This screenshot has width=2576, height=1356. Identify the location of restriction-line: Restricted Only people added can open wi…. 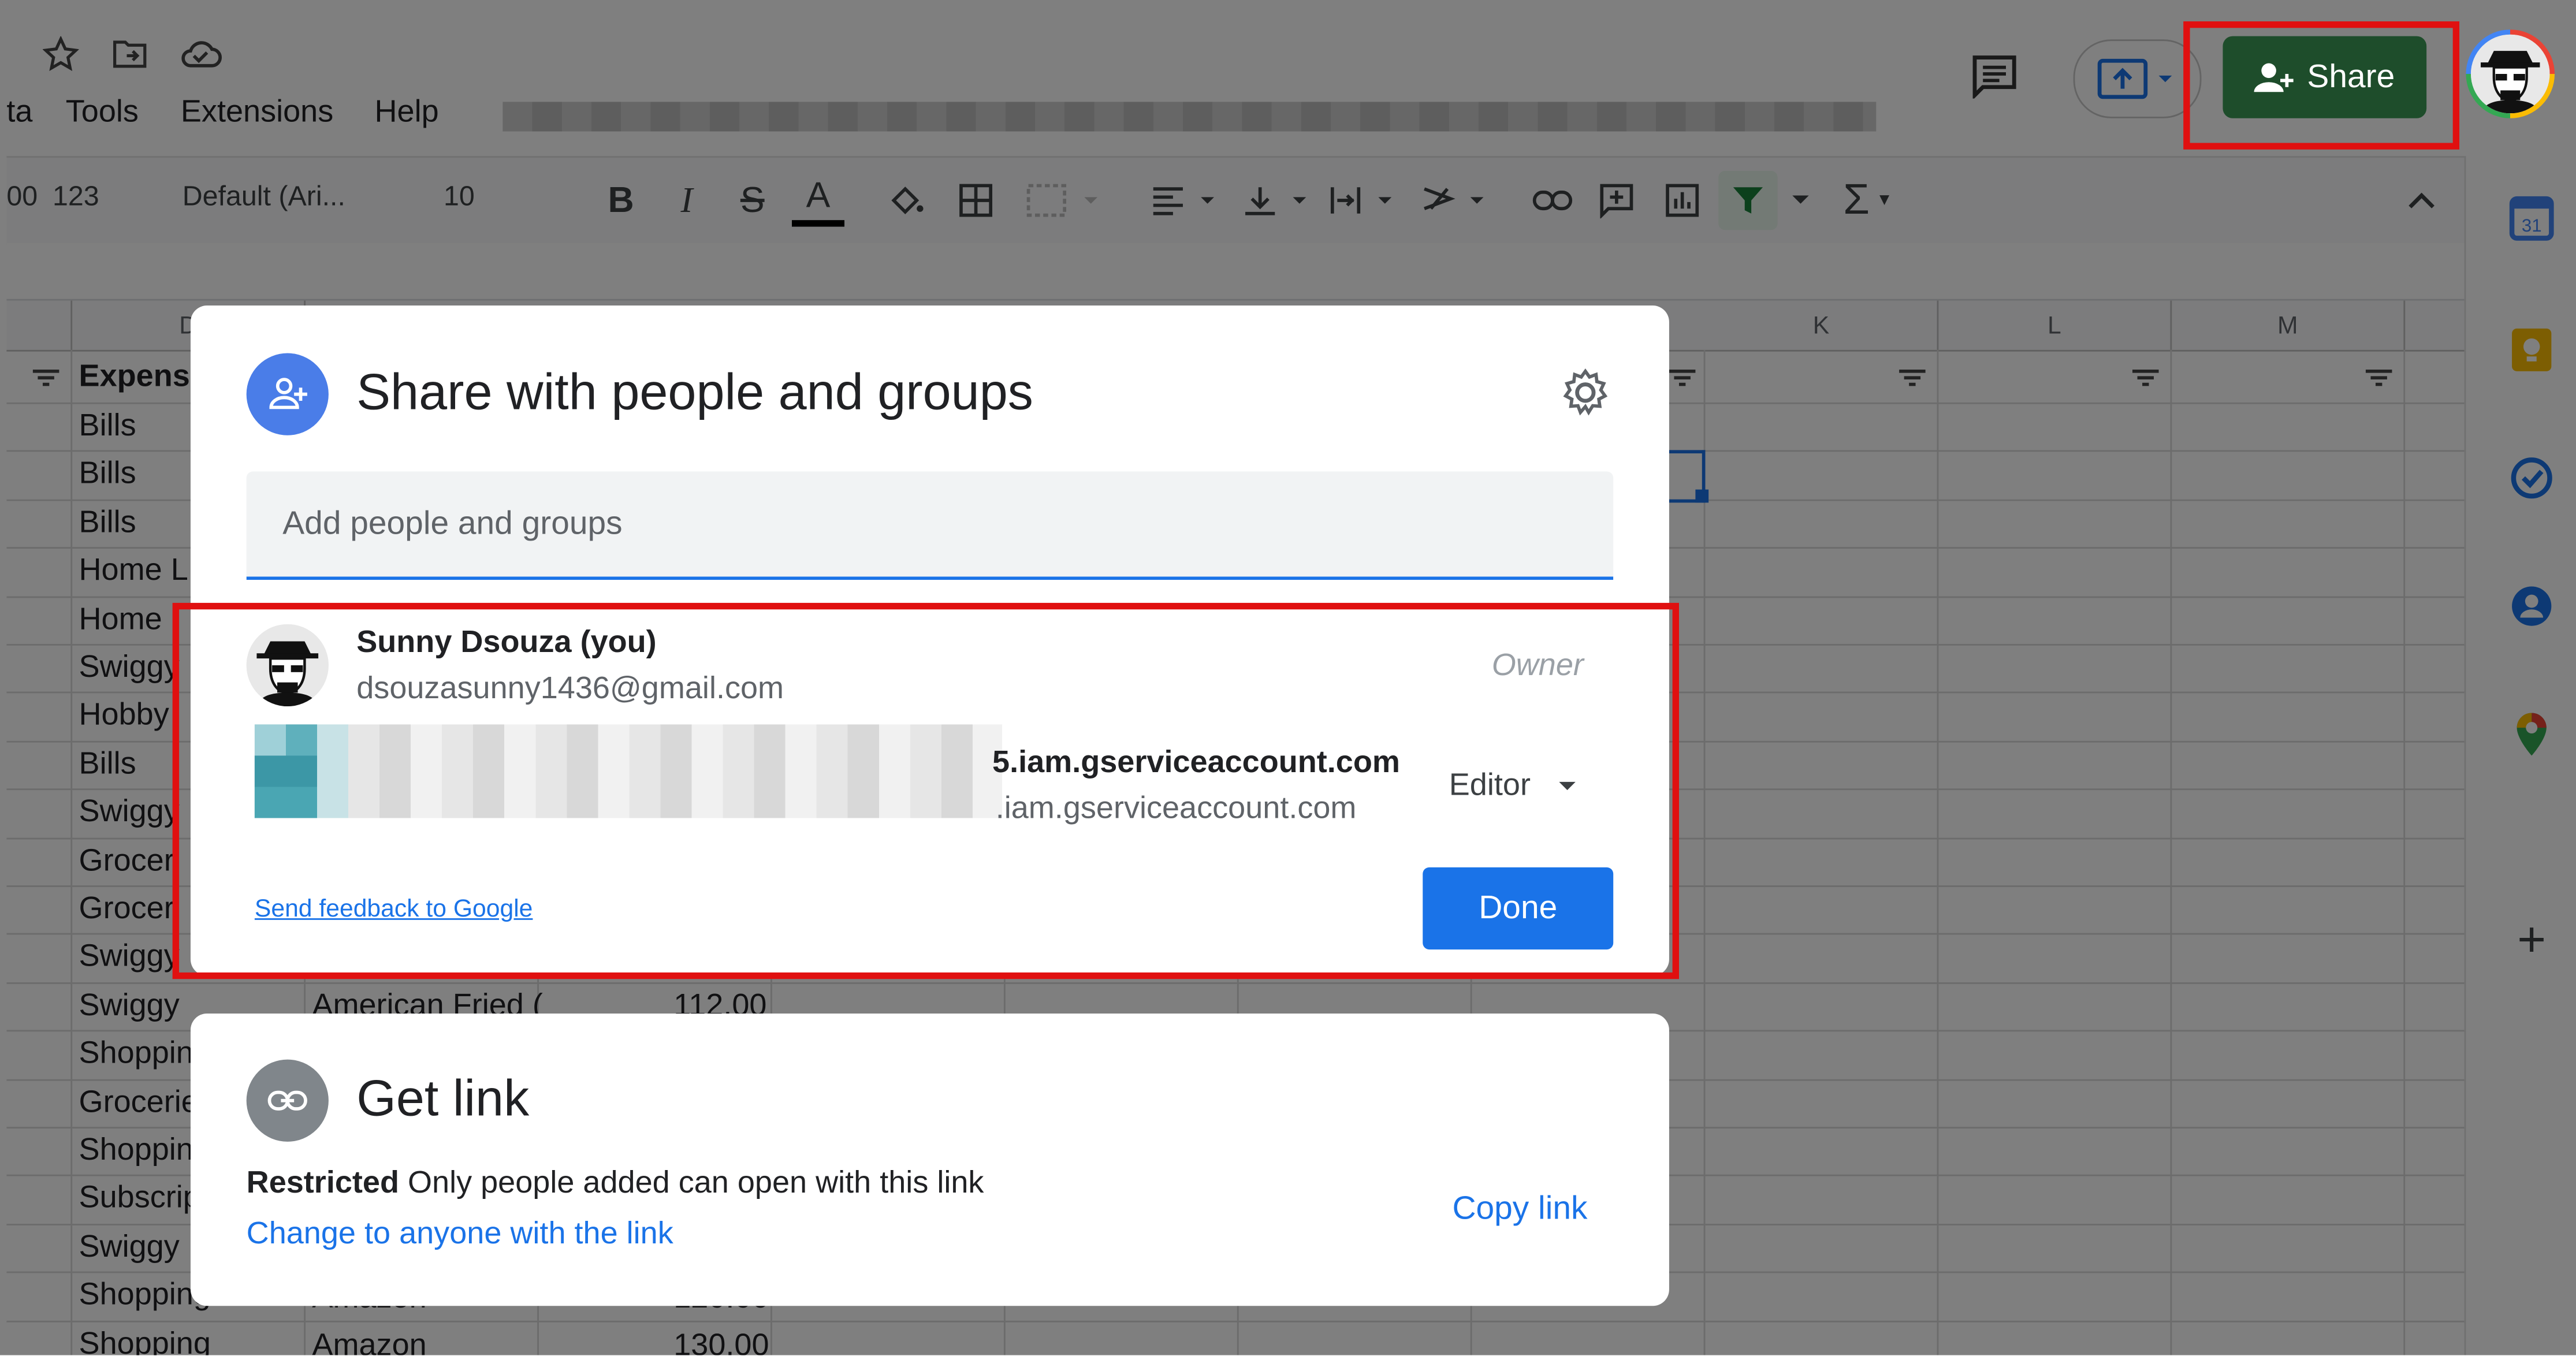
(615, 1185).